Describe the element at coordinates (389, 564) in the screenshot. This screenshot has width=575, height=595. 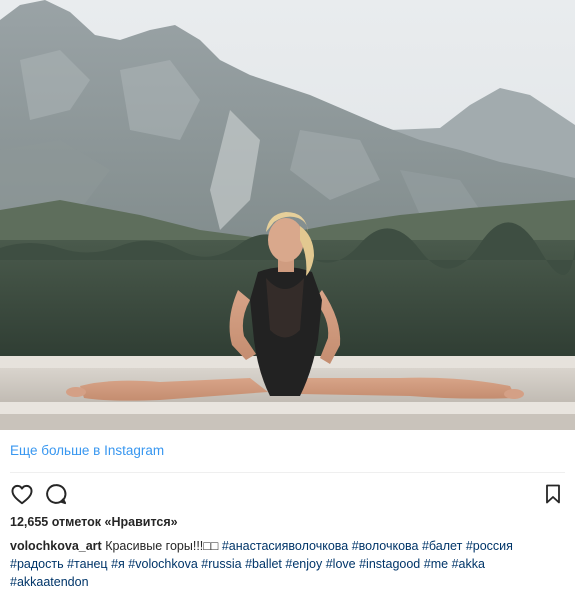
I see `hashtag: #instagood` at that location.